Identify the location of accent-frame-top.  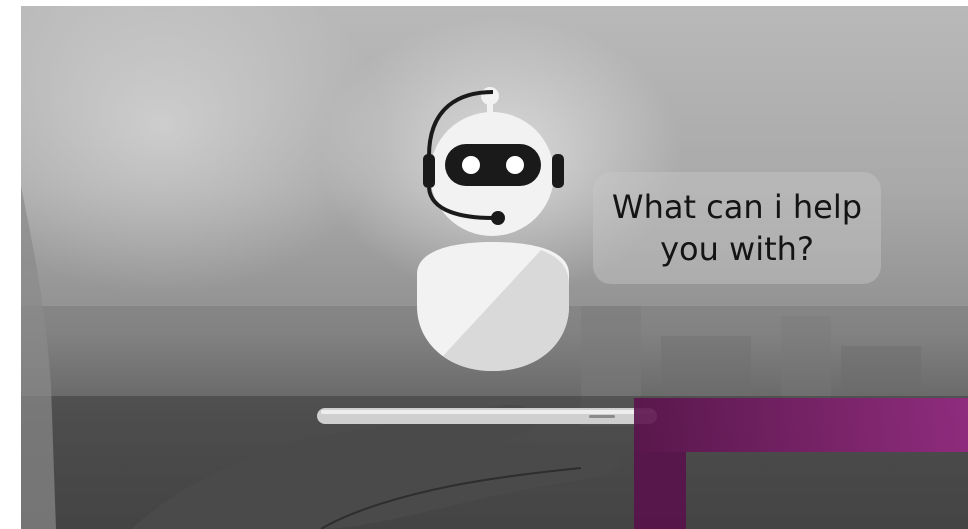
(801, 425).